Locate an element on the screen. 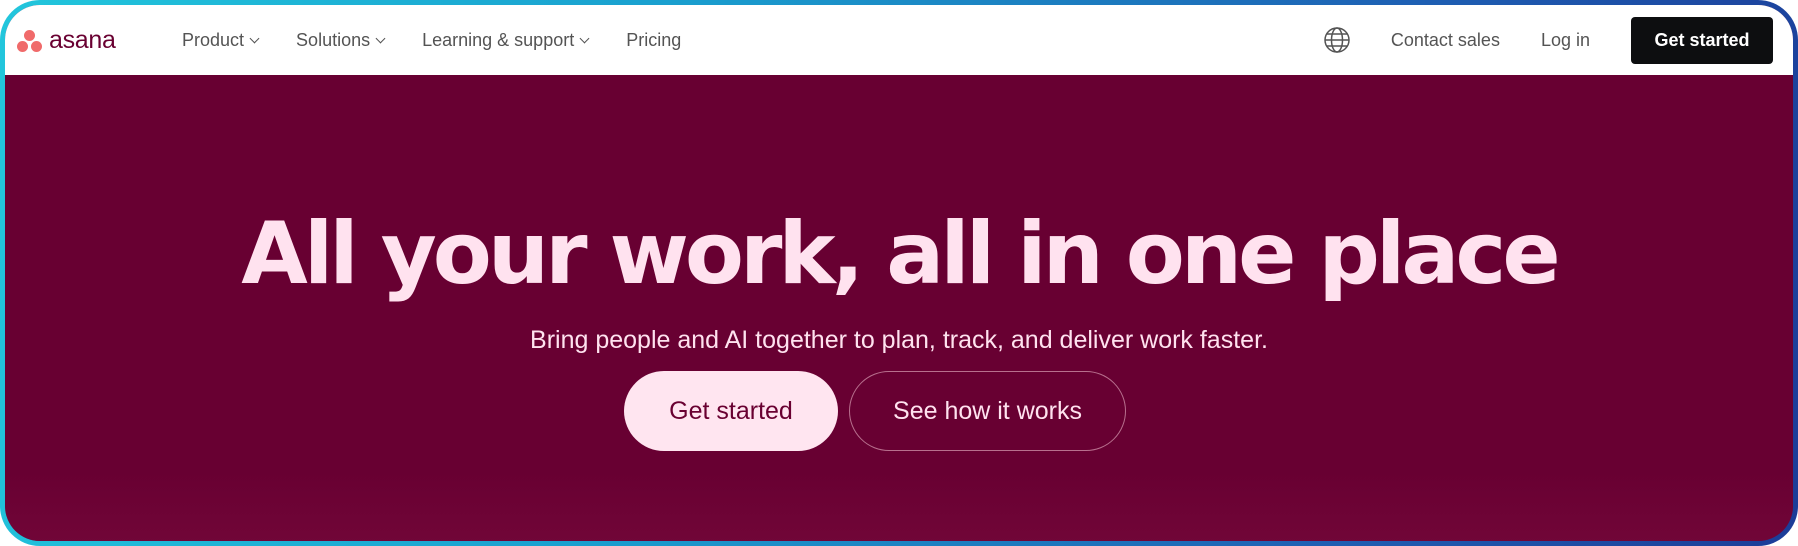 The width and height of the screenshot is (1798, 546). nav-product: Product is located at coordinates (221, 40).